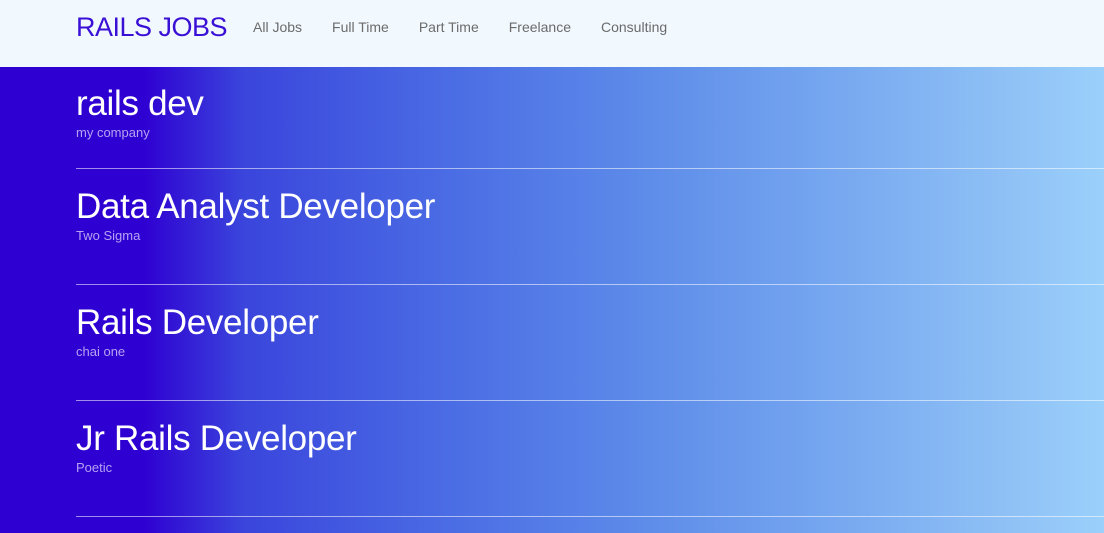  I want to click on nav-item-all-jobs: All Jobs, so click(292, 27).